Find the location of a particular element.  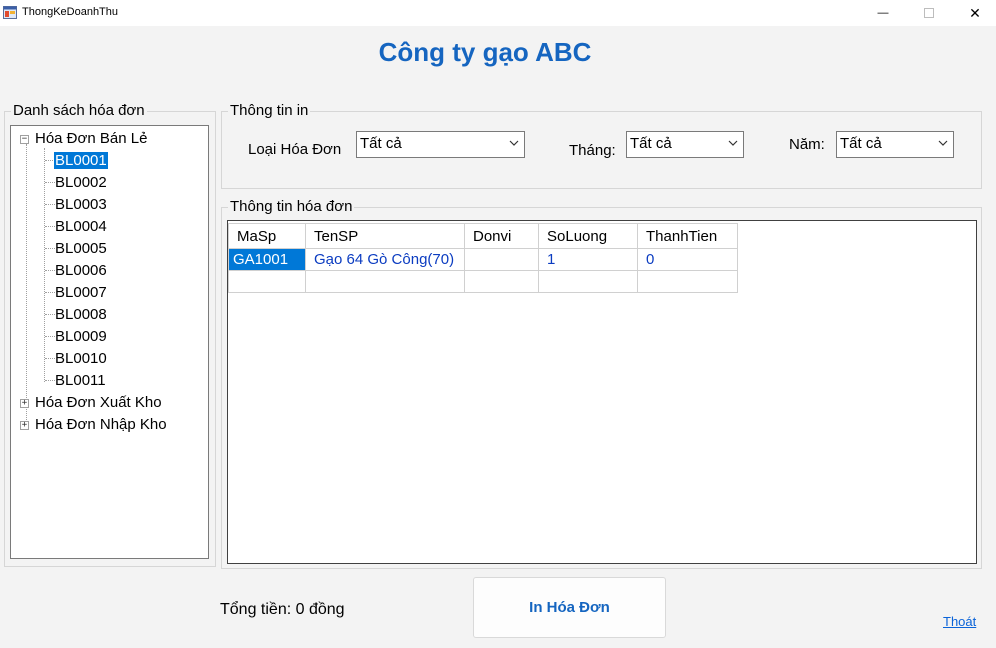

tree-node-label: Hóa Đơn Nhập Kho is located at coordinates (101, 424).